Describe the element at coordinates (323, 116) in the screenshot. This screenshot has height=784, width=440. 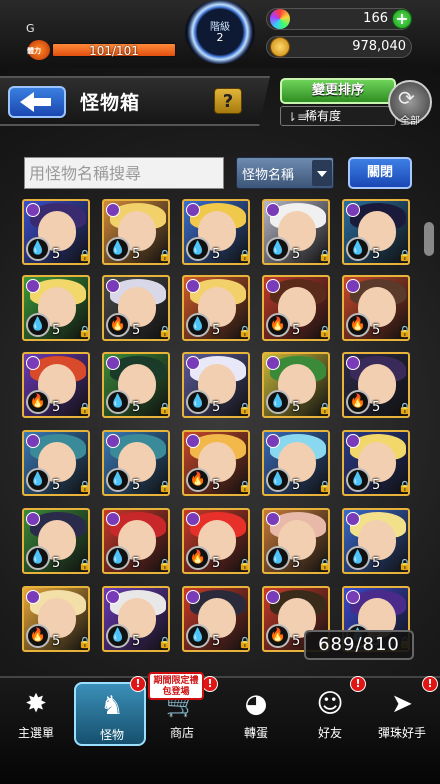
I see `sort-mode-label: 稀有度` at that location.